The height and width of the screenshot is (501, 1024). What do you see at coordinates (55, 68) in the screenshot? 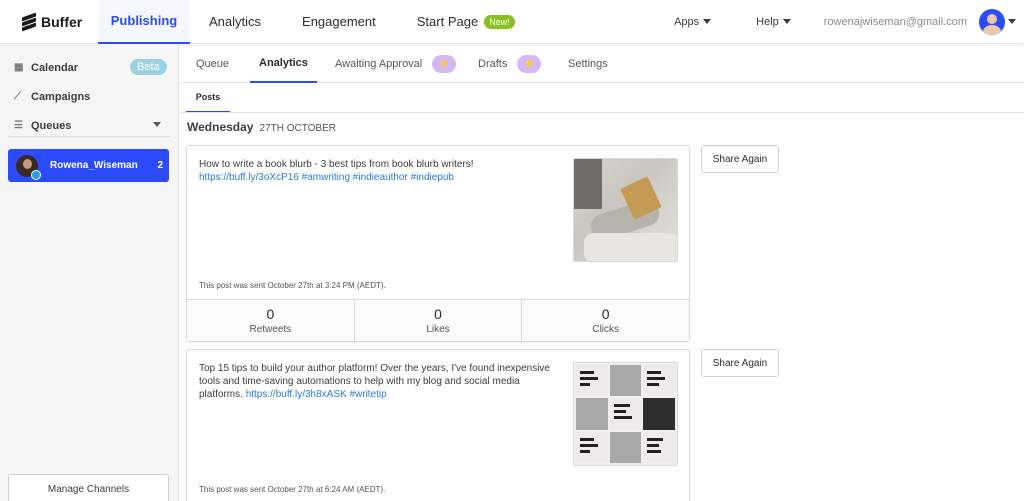
I see `sidebar-item-label: Calendar` at bounding box center [55, 68].